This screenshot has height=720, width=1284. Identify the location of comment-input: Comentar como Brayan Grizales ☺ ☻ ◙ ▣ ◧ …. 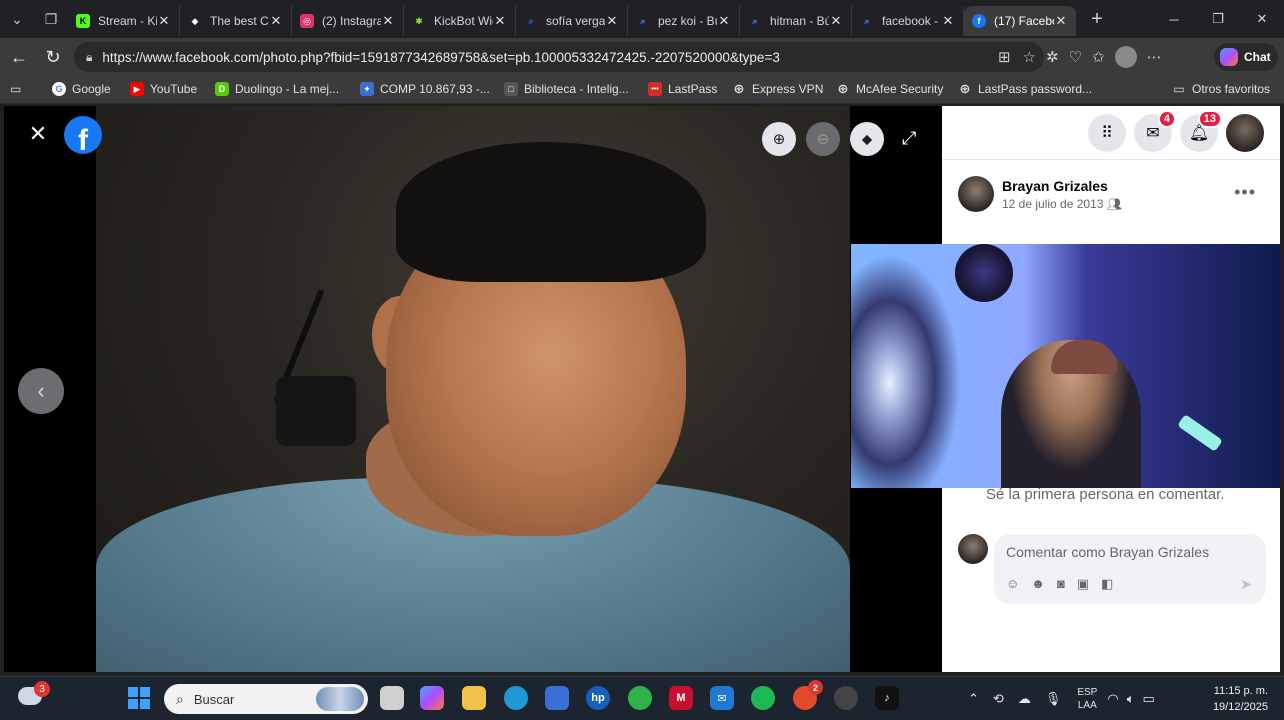
(1130, 569).